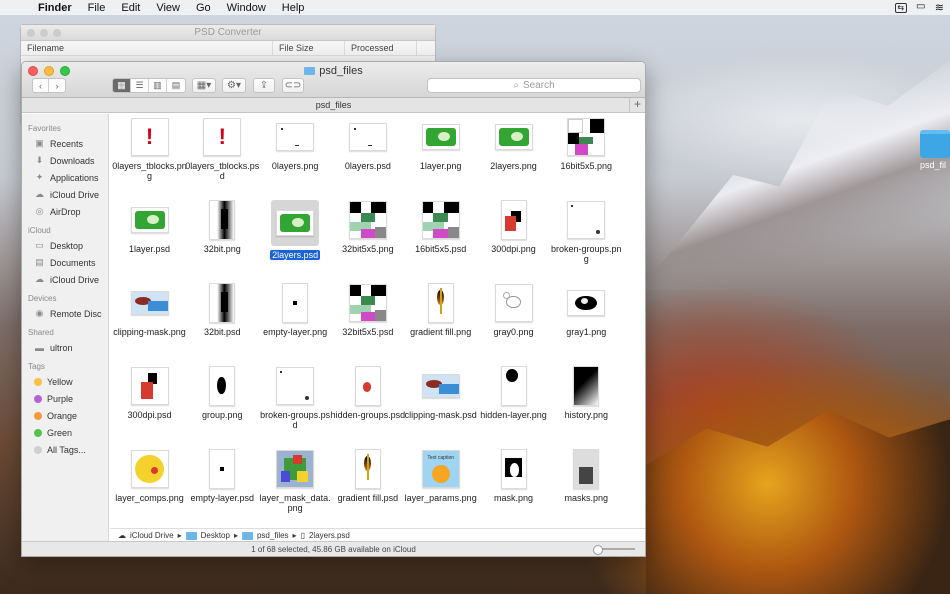 This screenshot has width=950, height=594. Describe the element at coordinates (586, 498) in the screenshot. I see `file-name-label: masks.png` at that location.